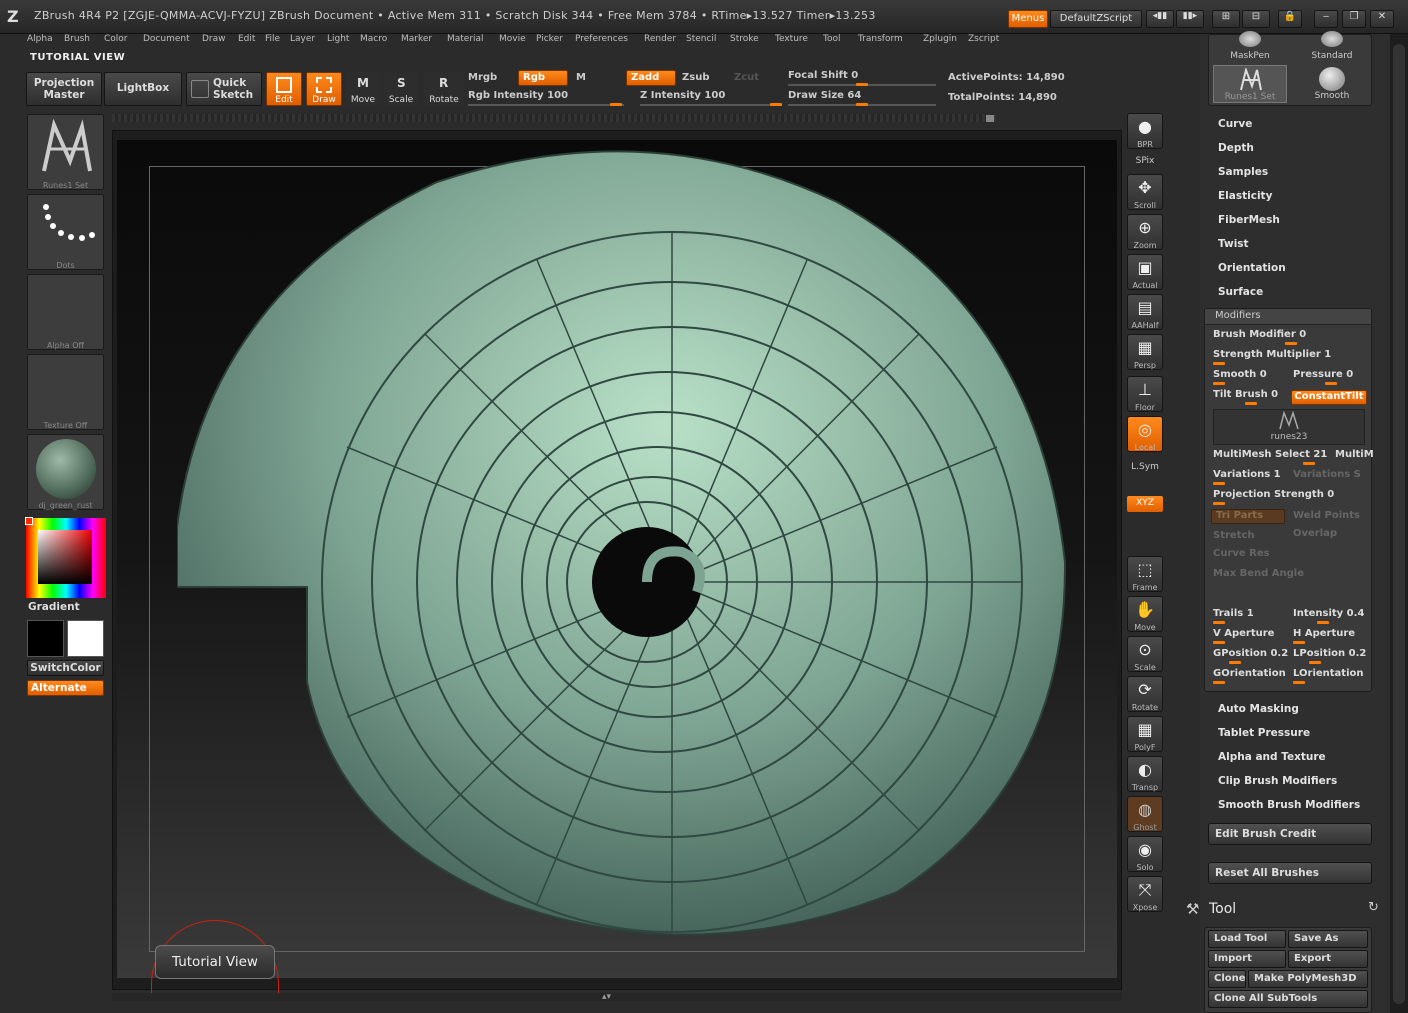 This screenshot has width=1408, height=1013. What do you see at coordinates (1326, 515) in the screenshot?
I see `weld-points-button: Weld Points` at bounding box center [1326, 515].